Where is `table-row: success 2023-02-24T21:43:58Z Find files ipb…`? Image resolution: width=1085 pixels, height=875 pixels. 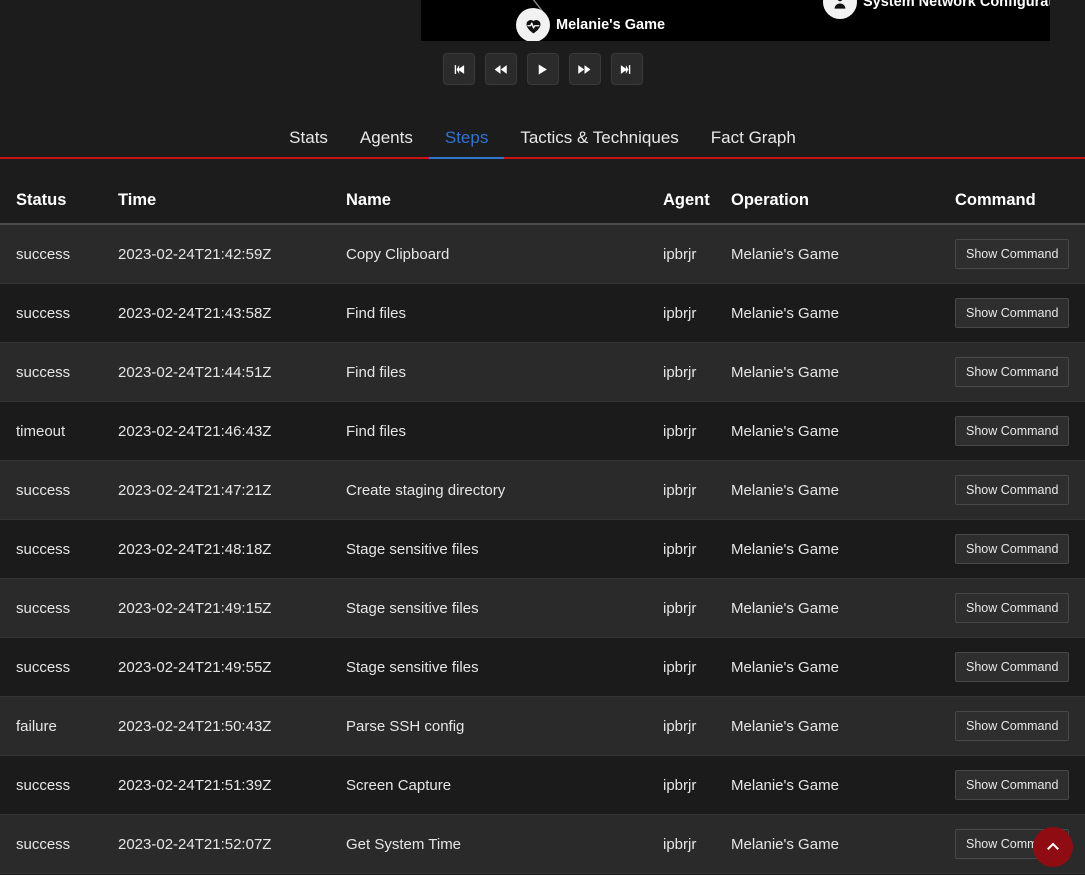 table-row: success 2023-02-24T21:43:58Z Find files ipb… is located at coordinates (542, 313).